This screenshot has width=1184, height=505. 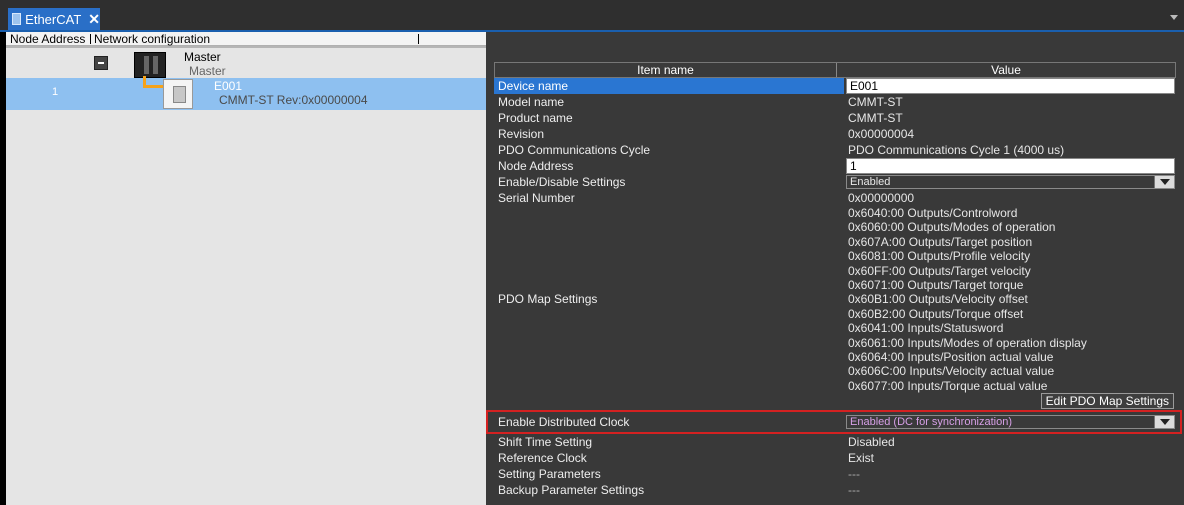 What do you see at coordinates (861, 458) in the screenshot?
I see `property-value: Exist` at bounding box center [861, 458].